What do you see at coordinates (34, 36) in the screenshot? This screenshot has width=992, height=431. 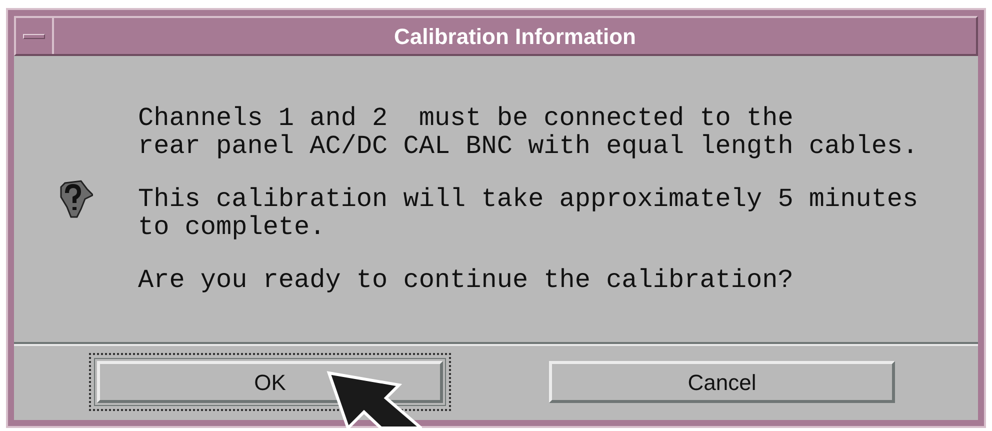 I see `menu-bar-icon` at bounding box center [34, 36].